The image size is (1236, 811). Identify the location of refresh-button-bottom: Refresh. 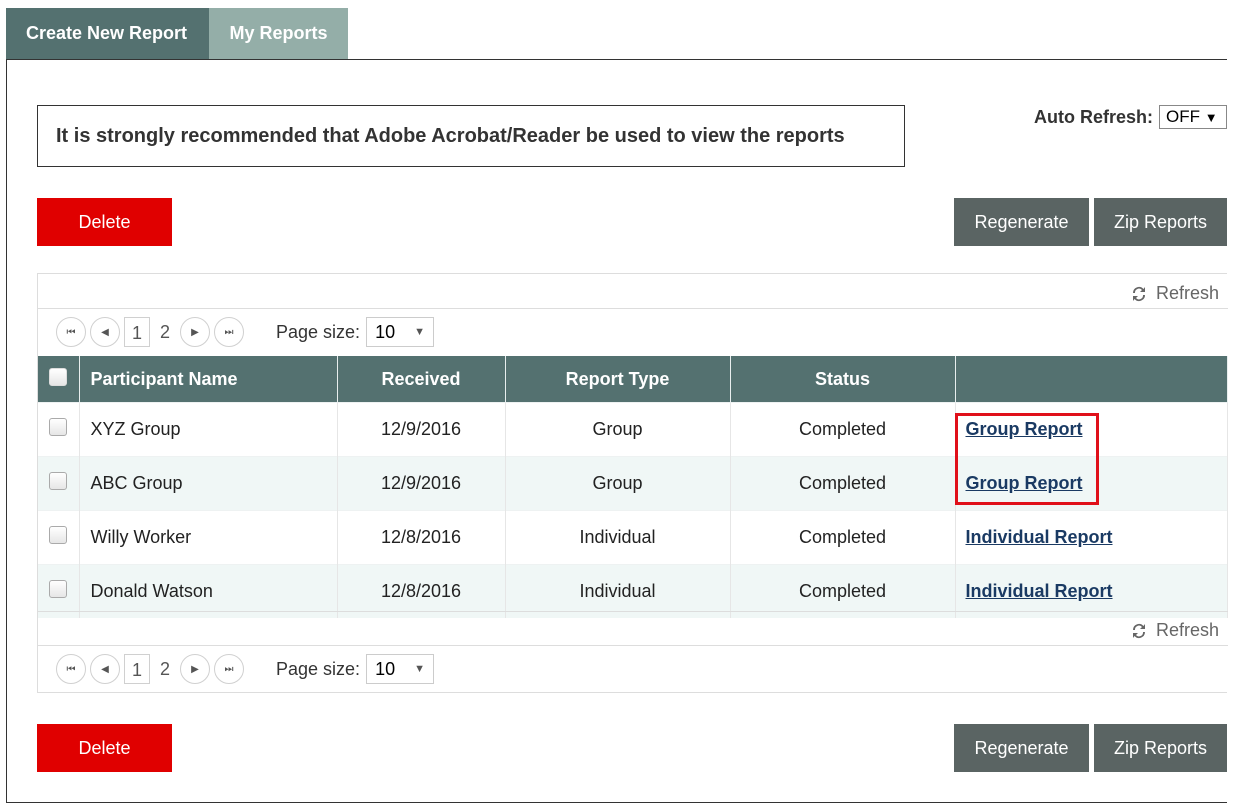
(1174, 630).